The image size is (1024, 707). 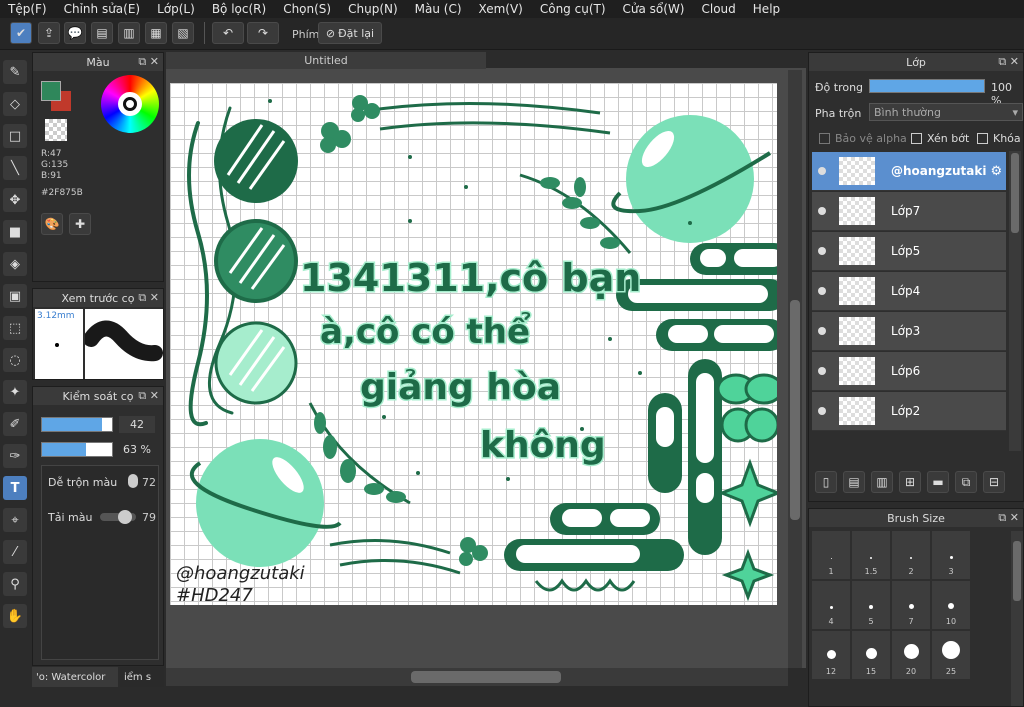 What do you see at coordinates (927, 86) in the screenshot?
I see `layer-opacity-slider` at bounding box center [927, 86].